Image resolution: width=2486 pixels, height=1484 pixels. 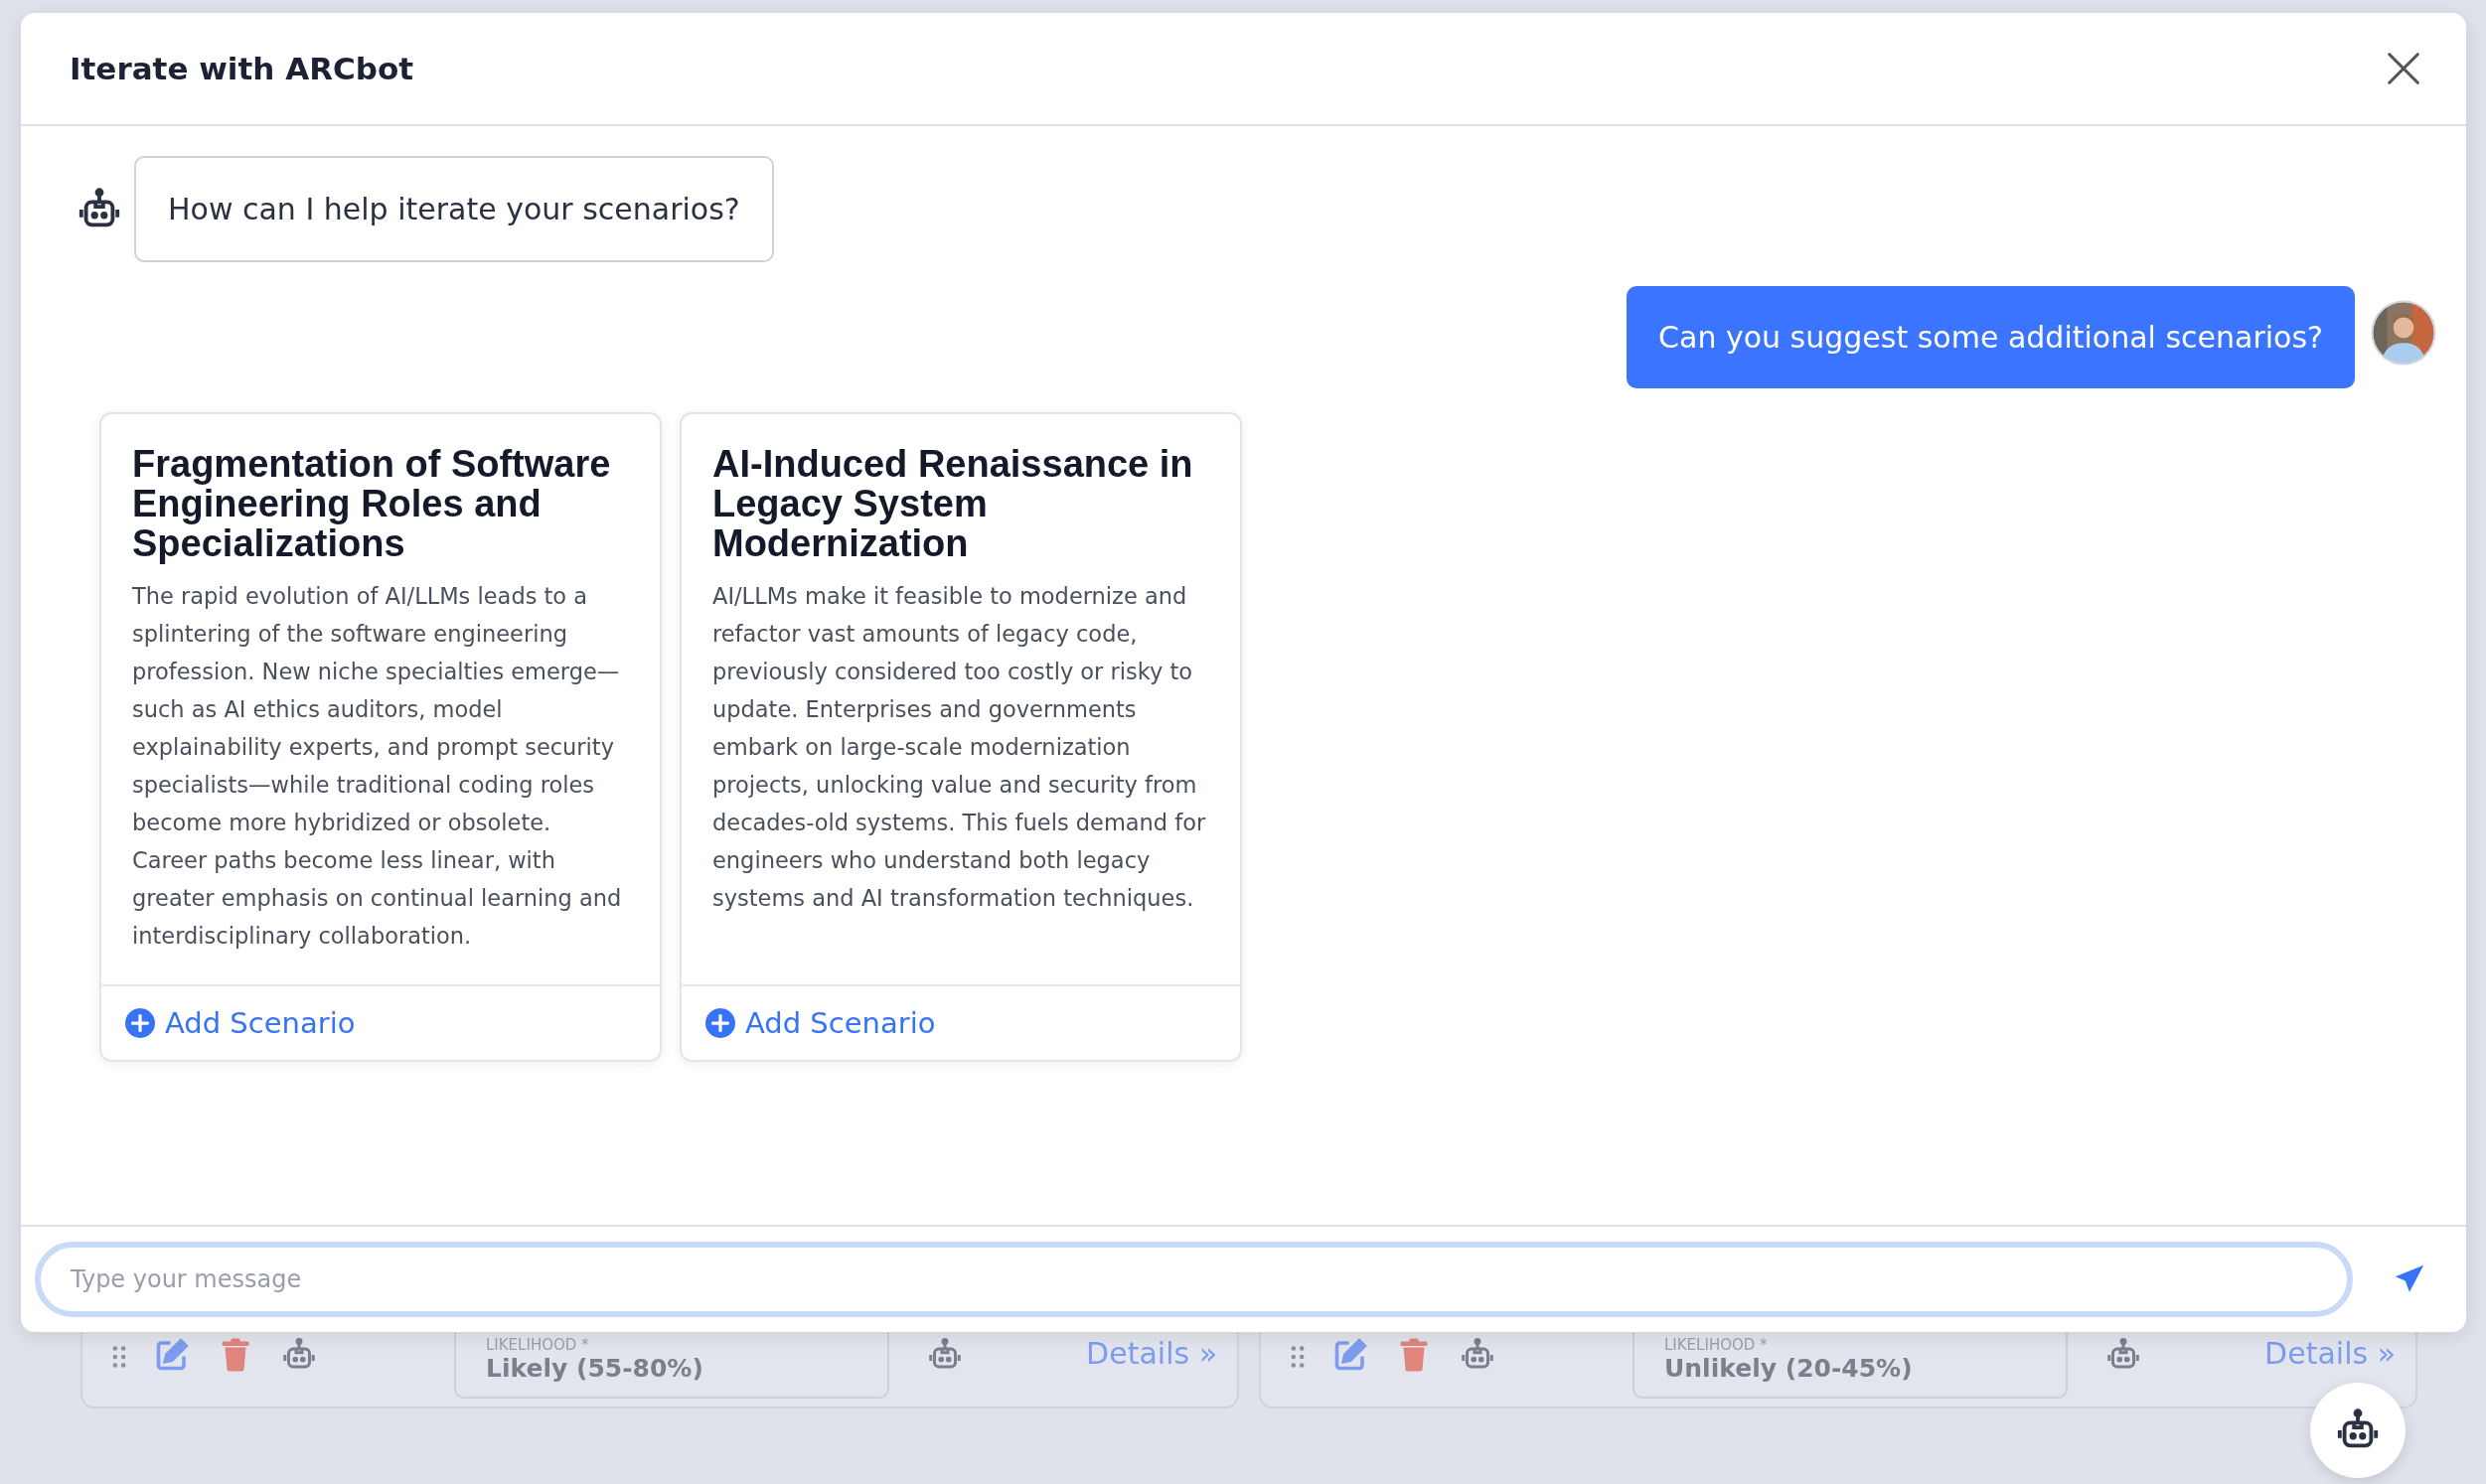 I want to click on bot-message: How can I help iterate your scenarios?, so click(x=454, y=209).